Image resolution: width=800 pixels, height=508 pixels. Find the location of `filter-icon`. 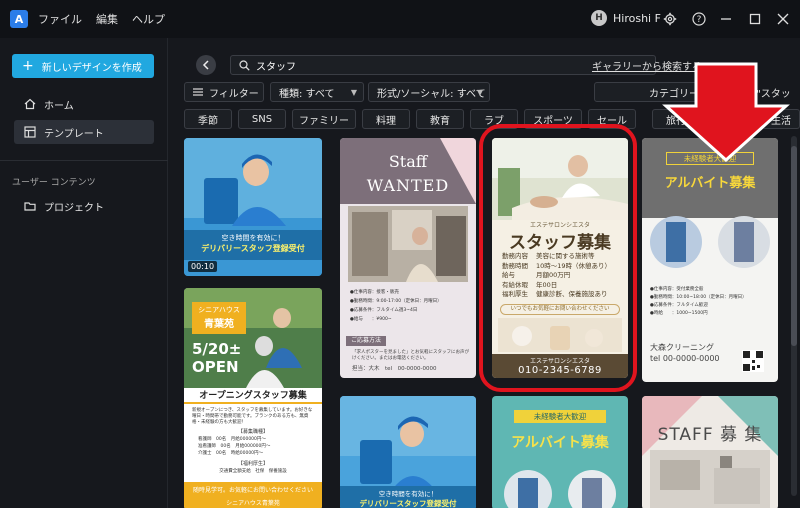

filter-icon is located at coordinates (198, 92).